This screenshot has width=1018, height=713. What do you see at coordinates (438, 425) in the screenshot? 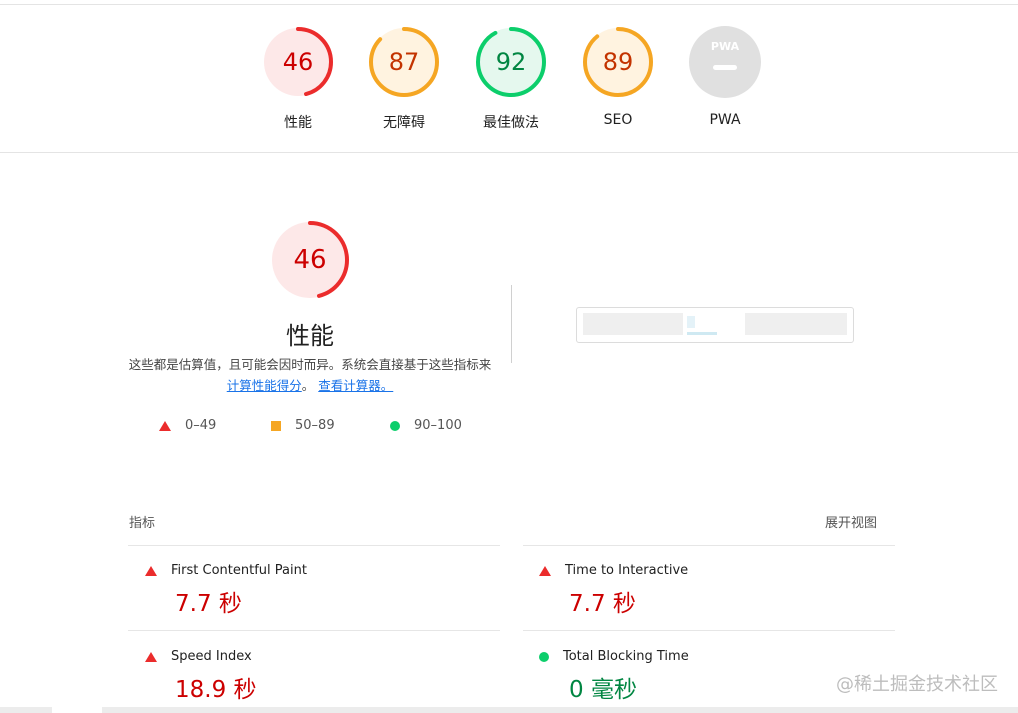
I see `legend-range: 90–100` at bounding box center [438, 425].